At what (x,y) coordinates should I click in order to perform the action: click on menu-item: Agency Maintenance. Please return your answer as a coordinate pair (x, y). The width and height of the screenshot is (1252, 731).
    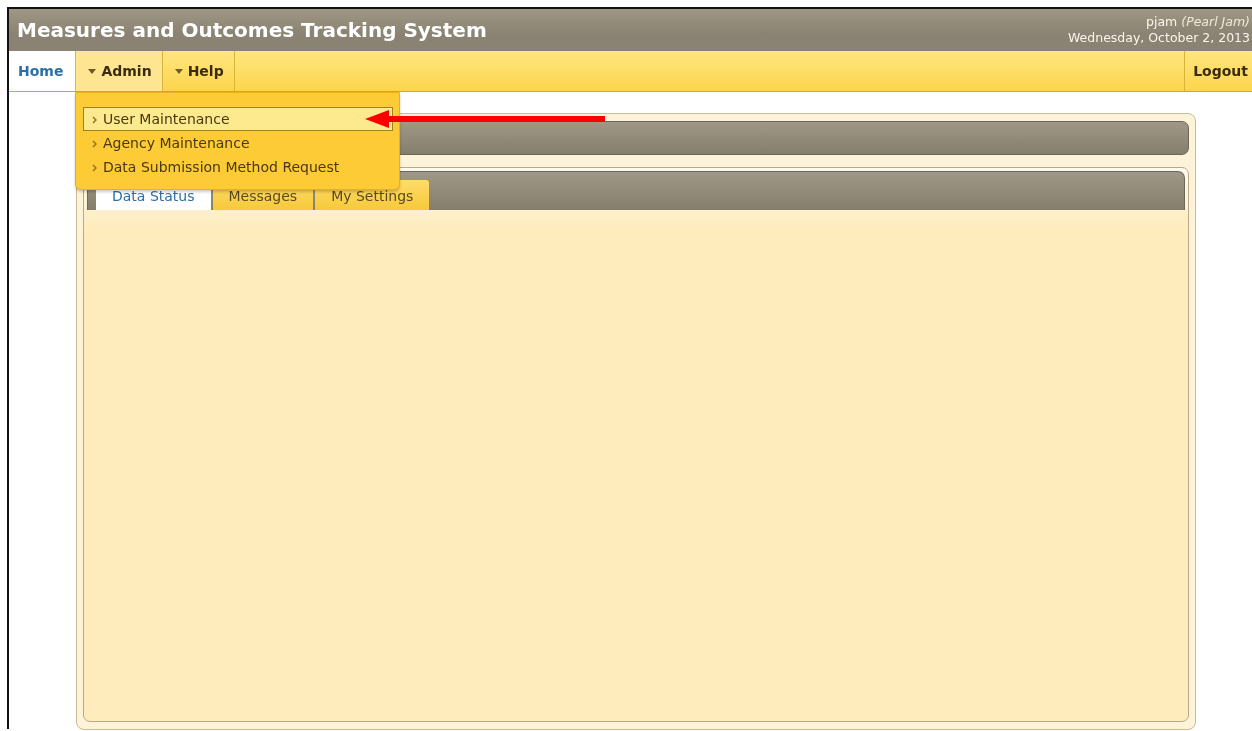
    Looking at the image, I should click on (238, 143).